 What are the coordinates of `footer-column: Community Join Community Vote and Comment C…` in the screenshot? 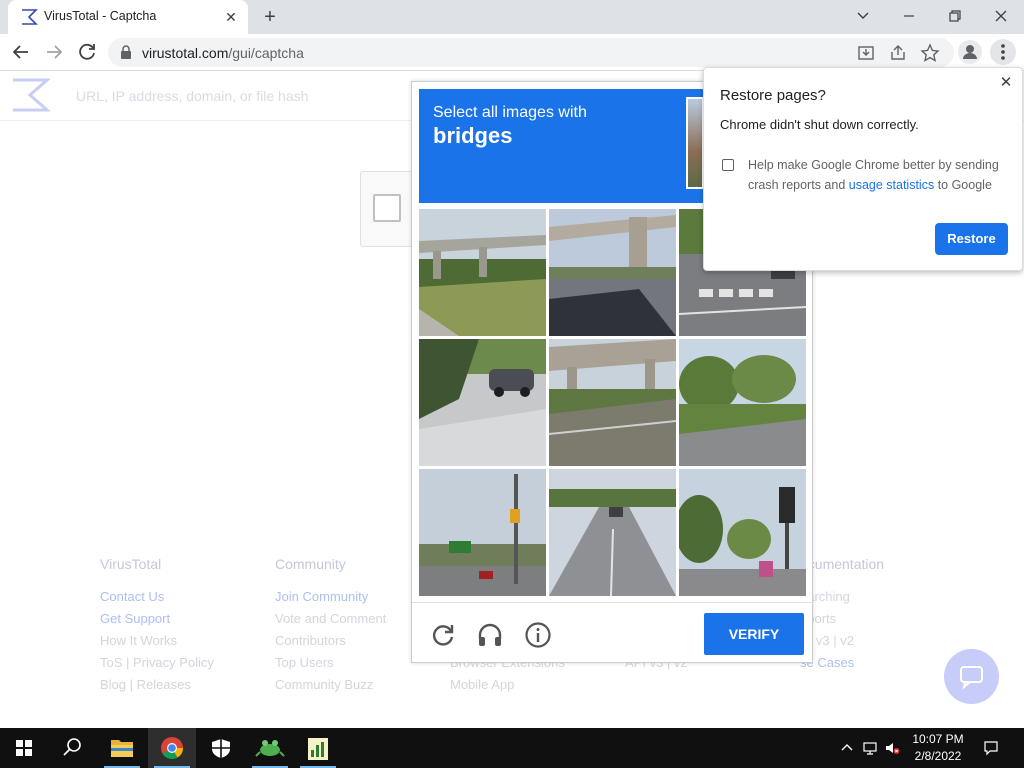 It's located at (330, 626).